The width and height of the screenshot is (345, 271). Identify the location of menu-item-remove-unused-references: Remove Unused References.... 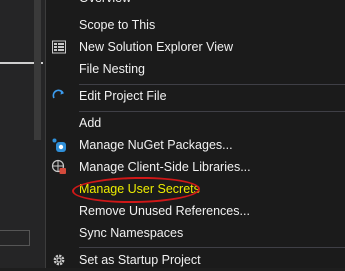
(195, 211).